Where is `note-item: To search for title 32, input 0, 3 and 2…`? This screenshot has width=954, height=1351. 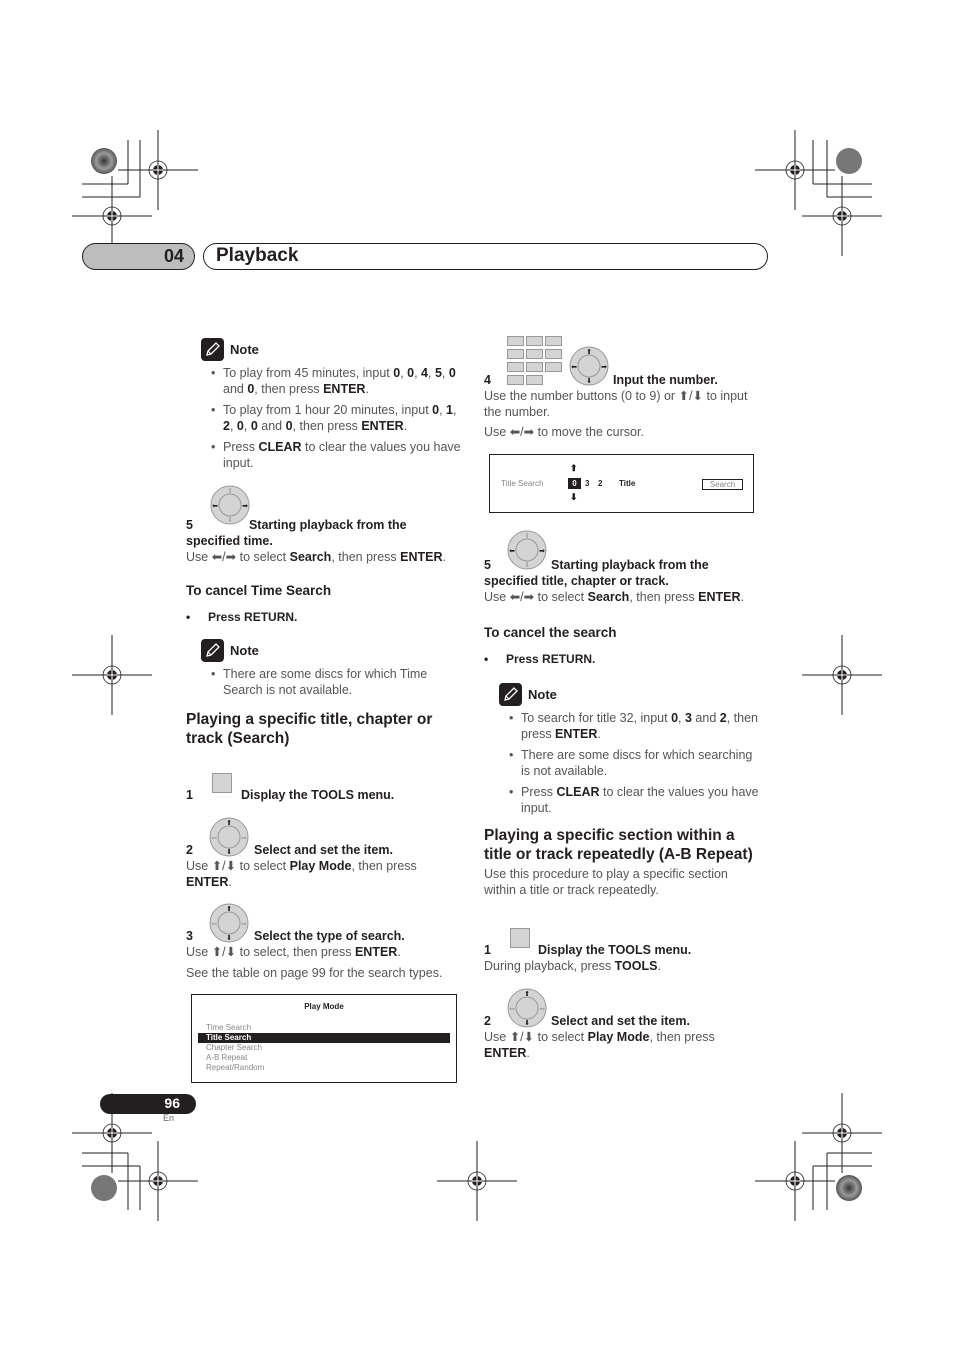
note-item: To search for title 32, input 0, 3 and 2… is located at coordinates (636, 726).